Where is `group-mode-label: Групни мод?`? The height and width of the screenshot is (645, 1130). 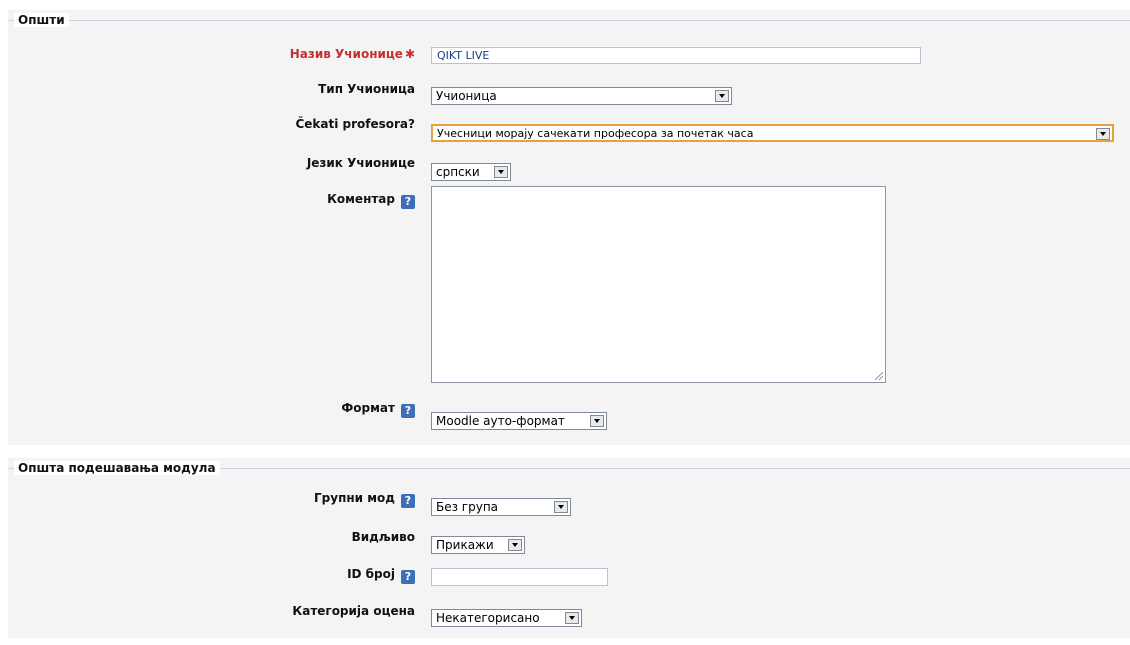 group-mode-label: Групни мод? is located at coordinates (364, 499).